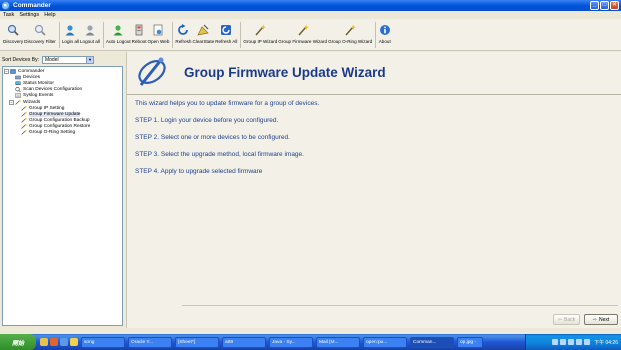  I want to click on sort-row: Sort Devices By: Model ▼, so click(48, 60).